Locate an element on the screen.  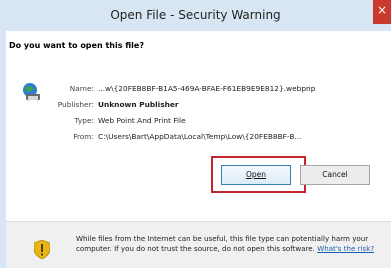
cancel-button: Cancel is located at coordinates (335, 175).